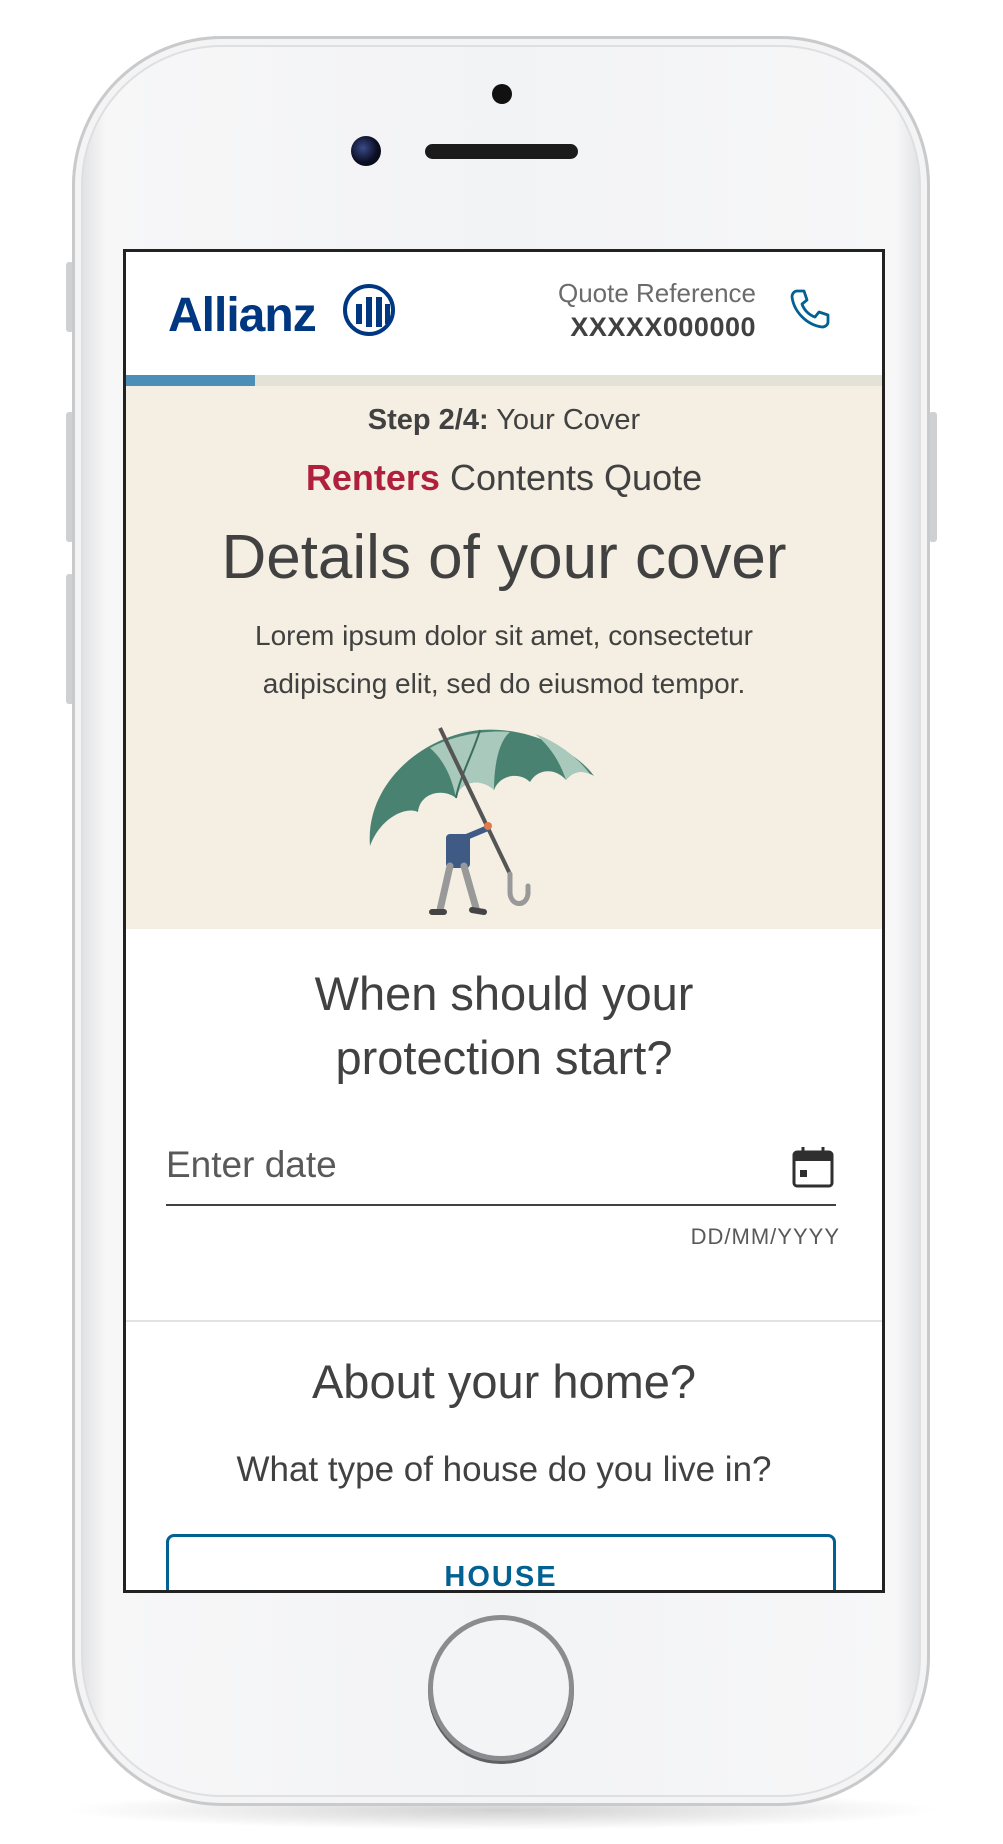 This screenshot has height=1844, width=1003. Describe the element at coordinates (765, 1236) in the screenshot. I see `date-format-hint: DD/MM/YYYY` at that location.